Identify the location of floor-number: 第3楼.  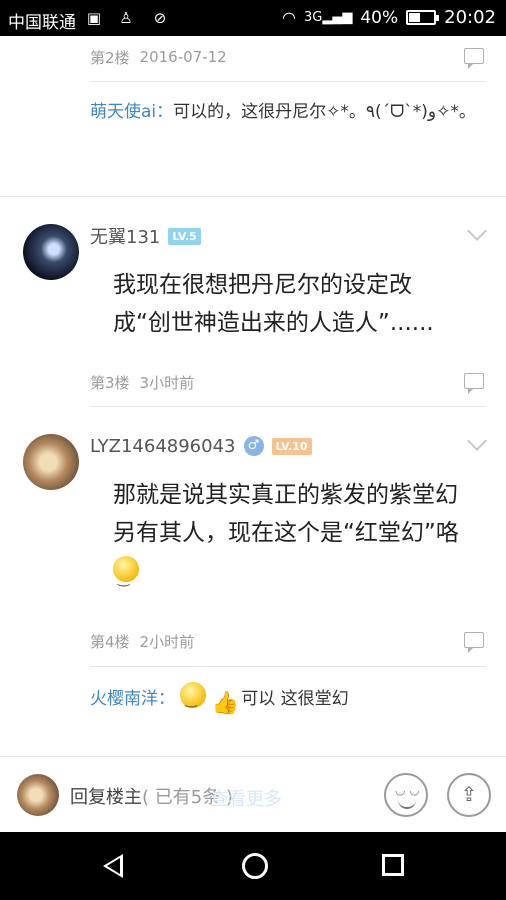
(110, 382).